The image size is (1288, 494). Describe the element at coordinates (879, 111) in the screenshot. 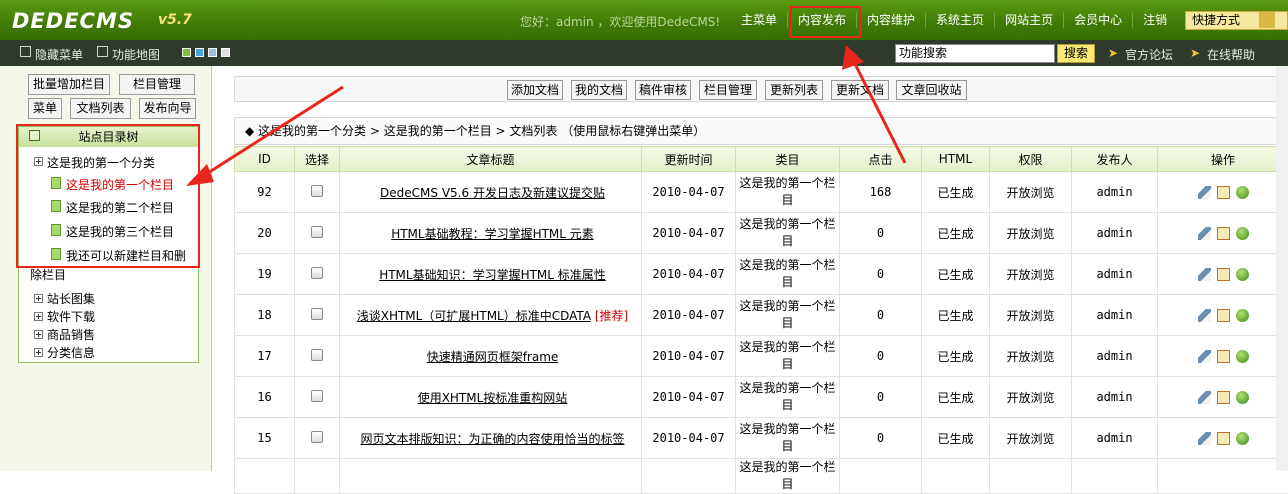

I see `annotation-arrow-top` at that location.